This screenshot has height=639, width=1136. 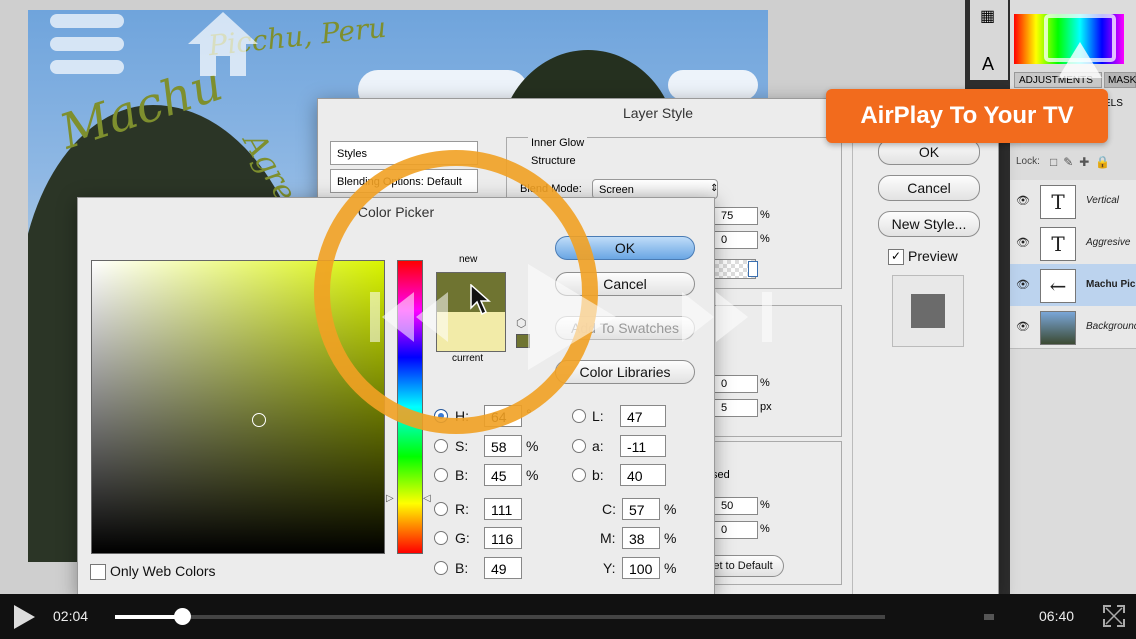 I want to click on video-overlay-controls, so click(x=571, y=317).